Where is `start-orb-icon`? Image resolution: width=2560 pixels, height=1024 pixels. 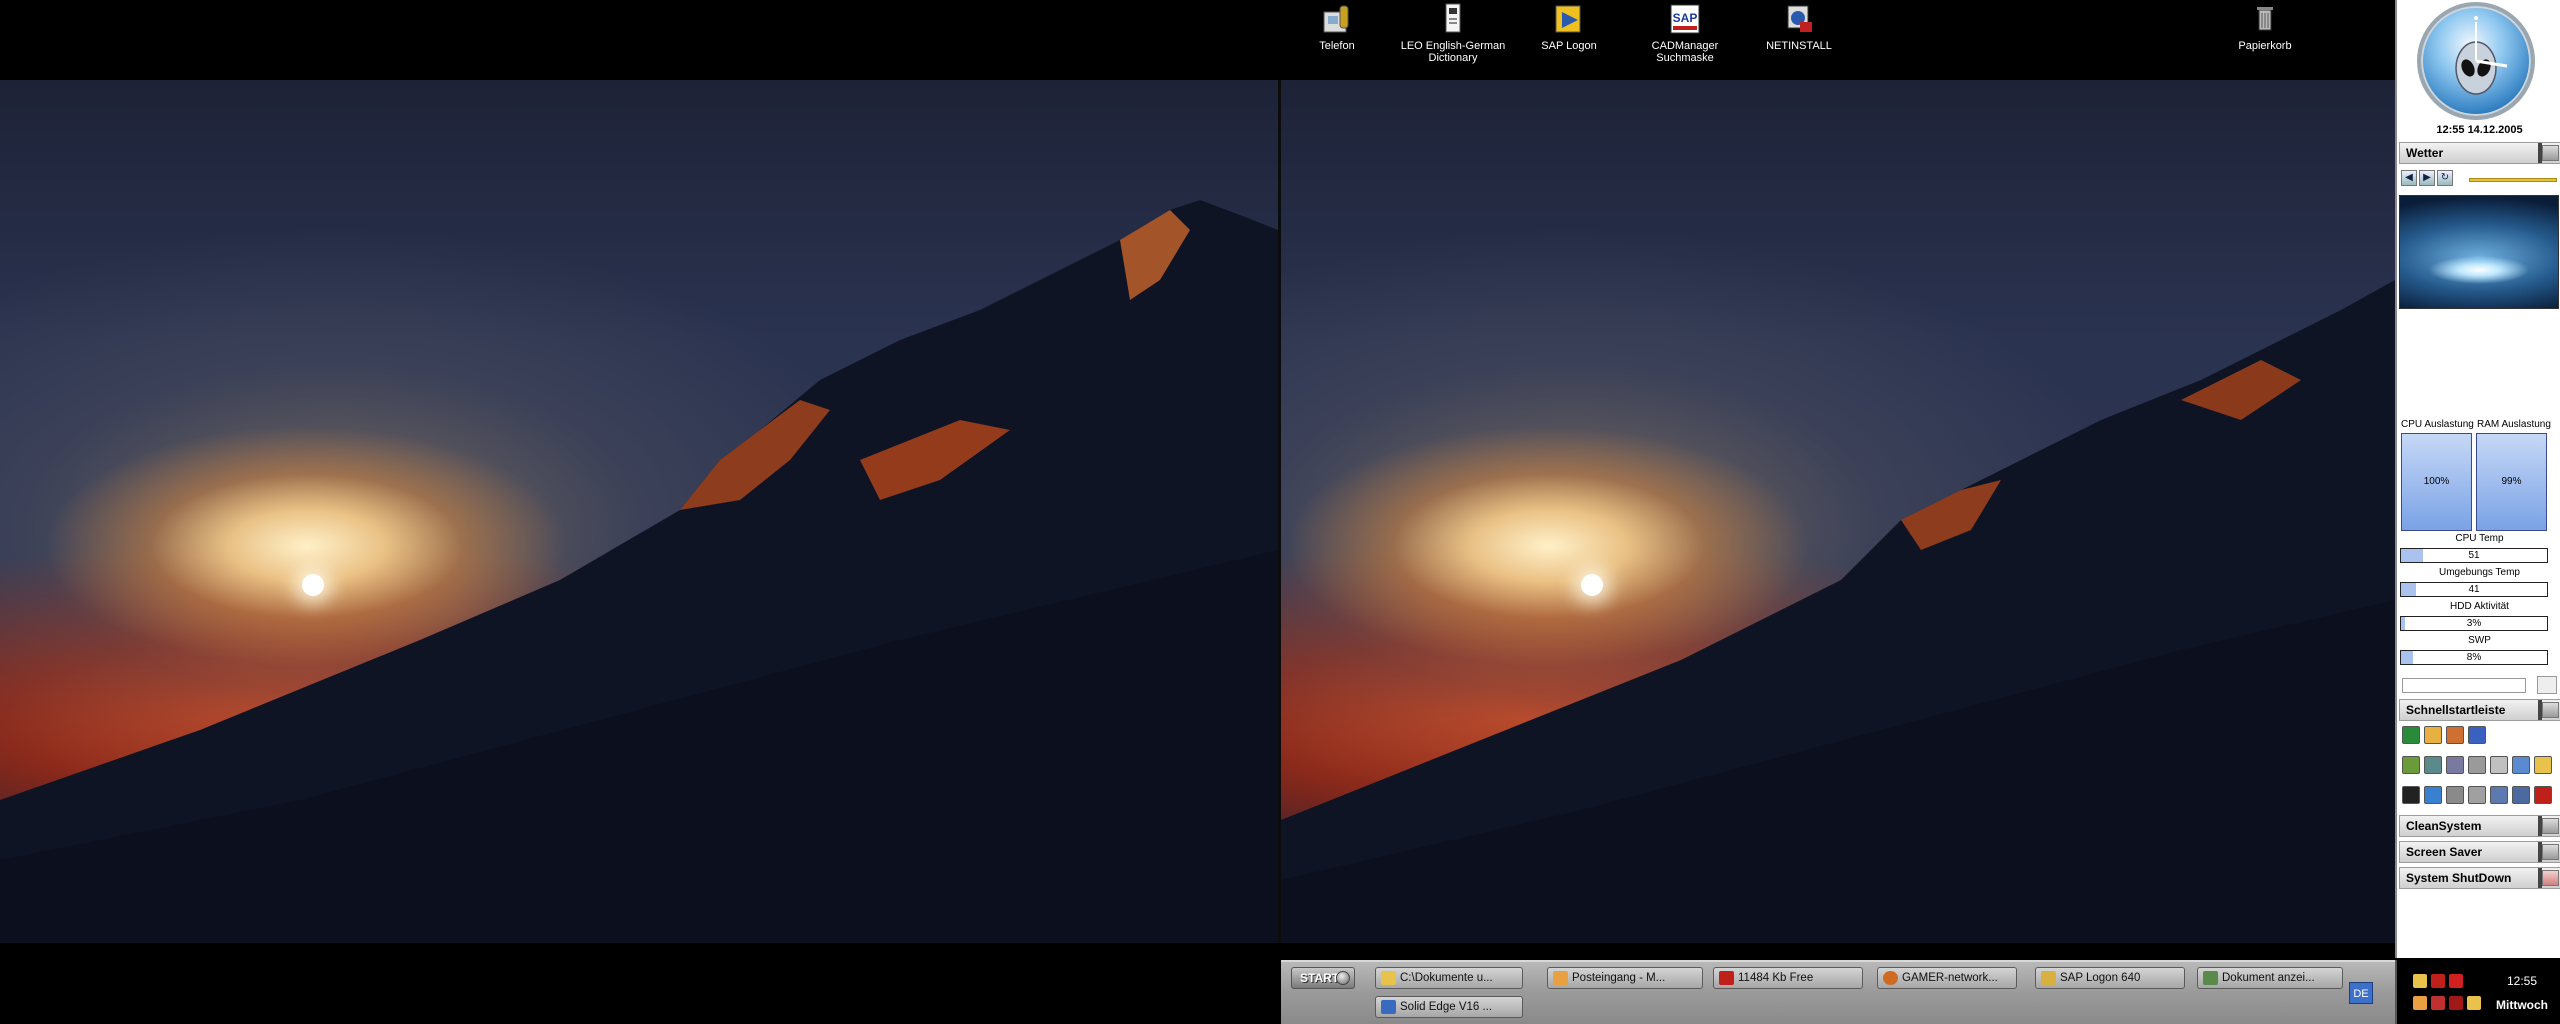
start-orb-icon is located at coordinates (1343, 978).